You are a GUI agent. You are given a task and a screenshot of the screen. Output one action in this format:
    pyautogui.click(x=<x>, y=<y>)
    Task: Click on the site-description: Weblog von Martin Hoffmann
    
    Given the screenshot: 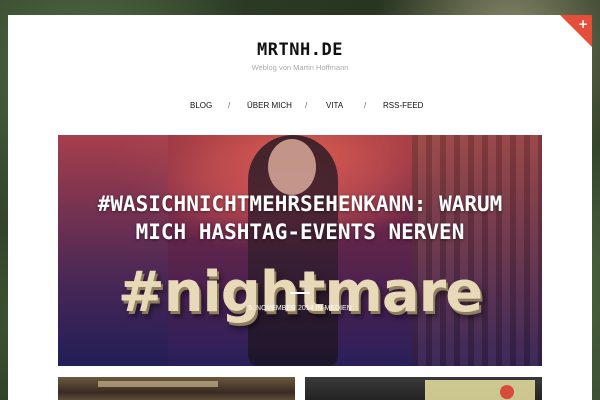 What is the action you would take?
    pyautogui.click(x=300, y=67)
    